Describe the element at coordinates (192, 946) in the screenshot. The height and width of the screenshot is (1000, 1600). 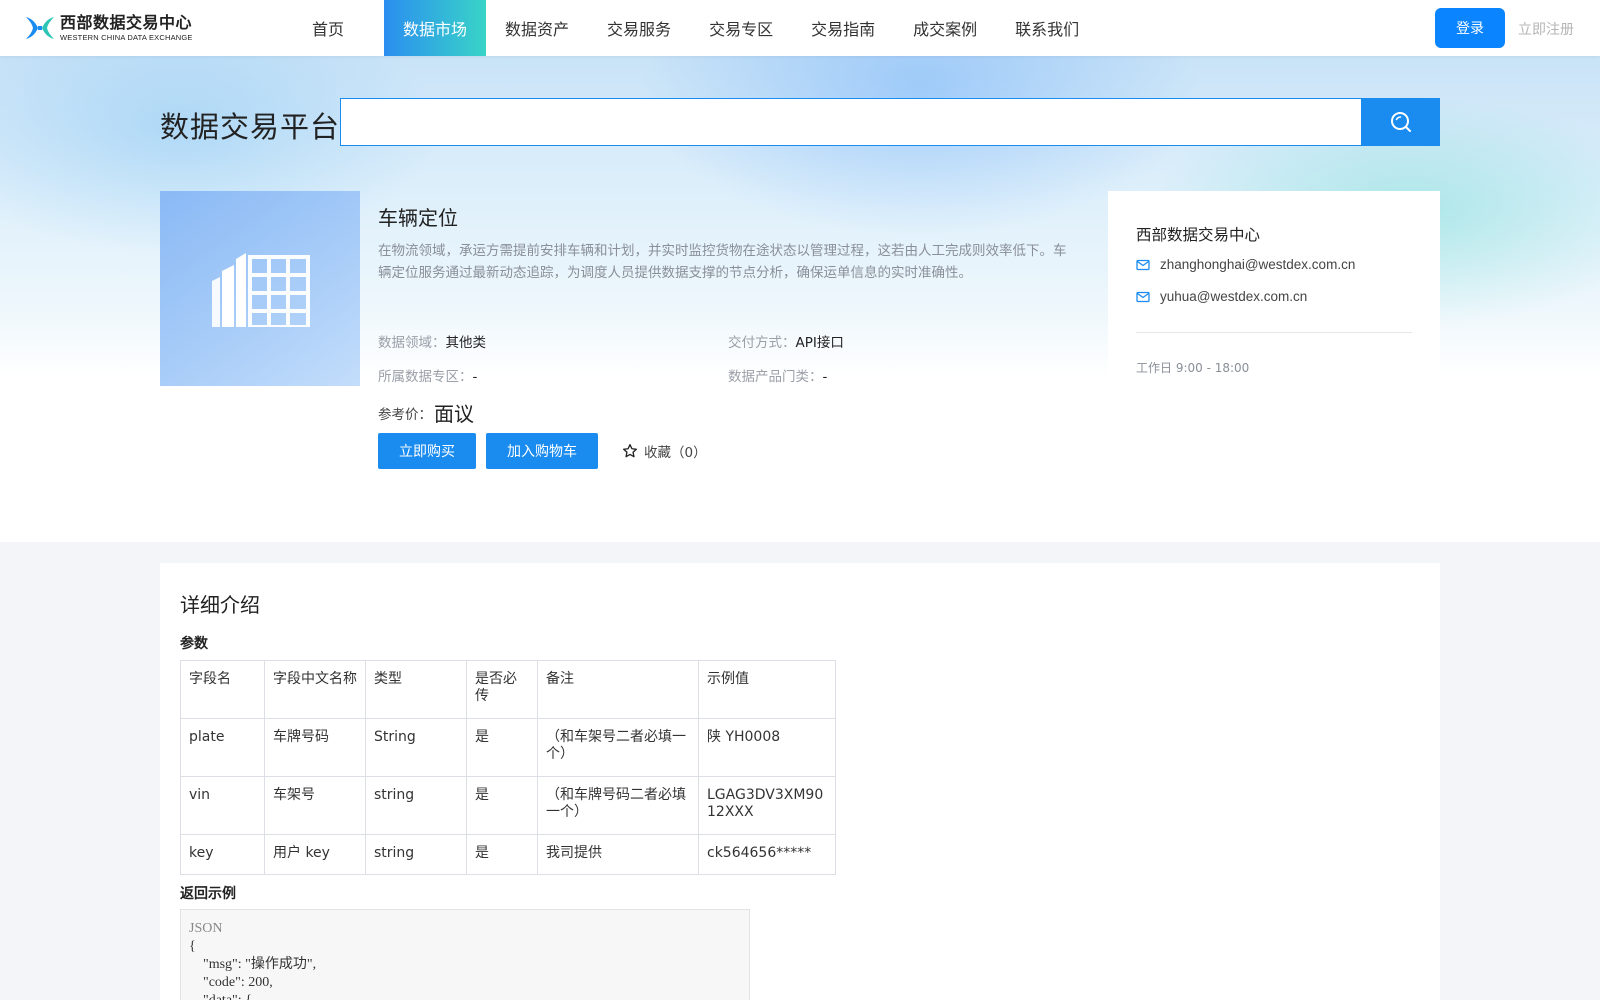
I see `code-line: {` at that location.